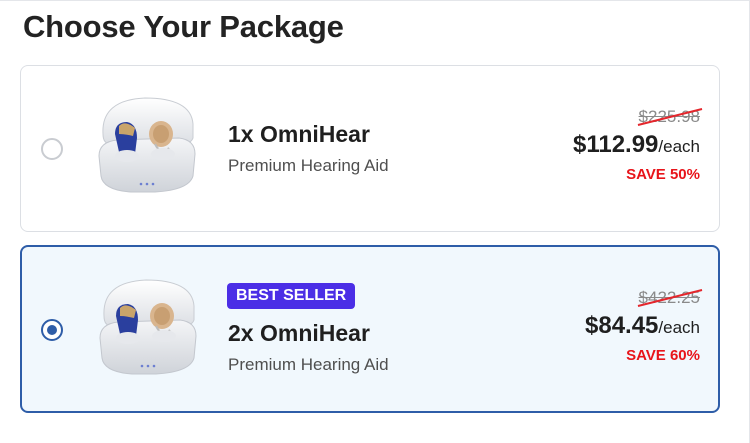 Image resolution: width=750 pixels, height=443 pixels. What do you see at coordinates (615, 144) in the screenshot?
I see `sale-price: $112.99` at bounding box center [615, 144].